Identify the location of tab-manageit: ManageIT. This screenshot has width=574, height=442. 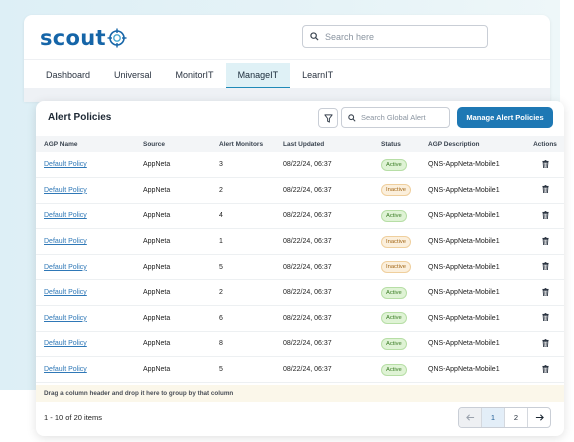
(258, 76).